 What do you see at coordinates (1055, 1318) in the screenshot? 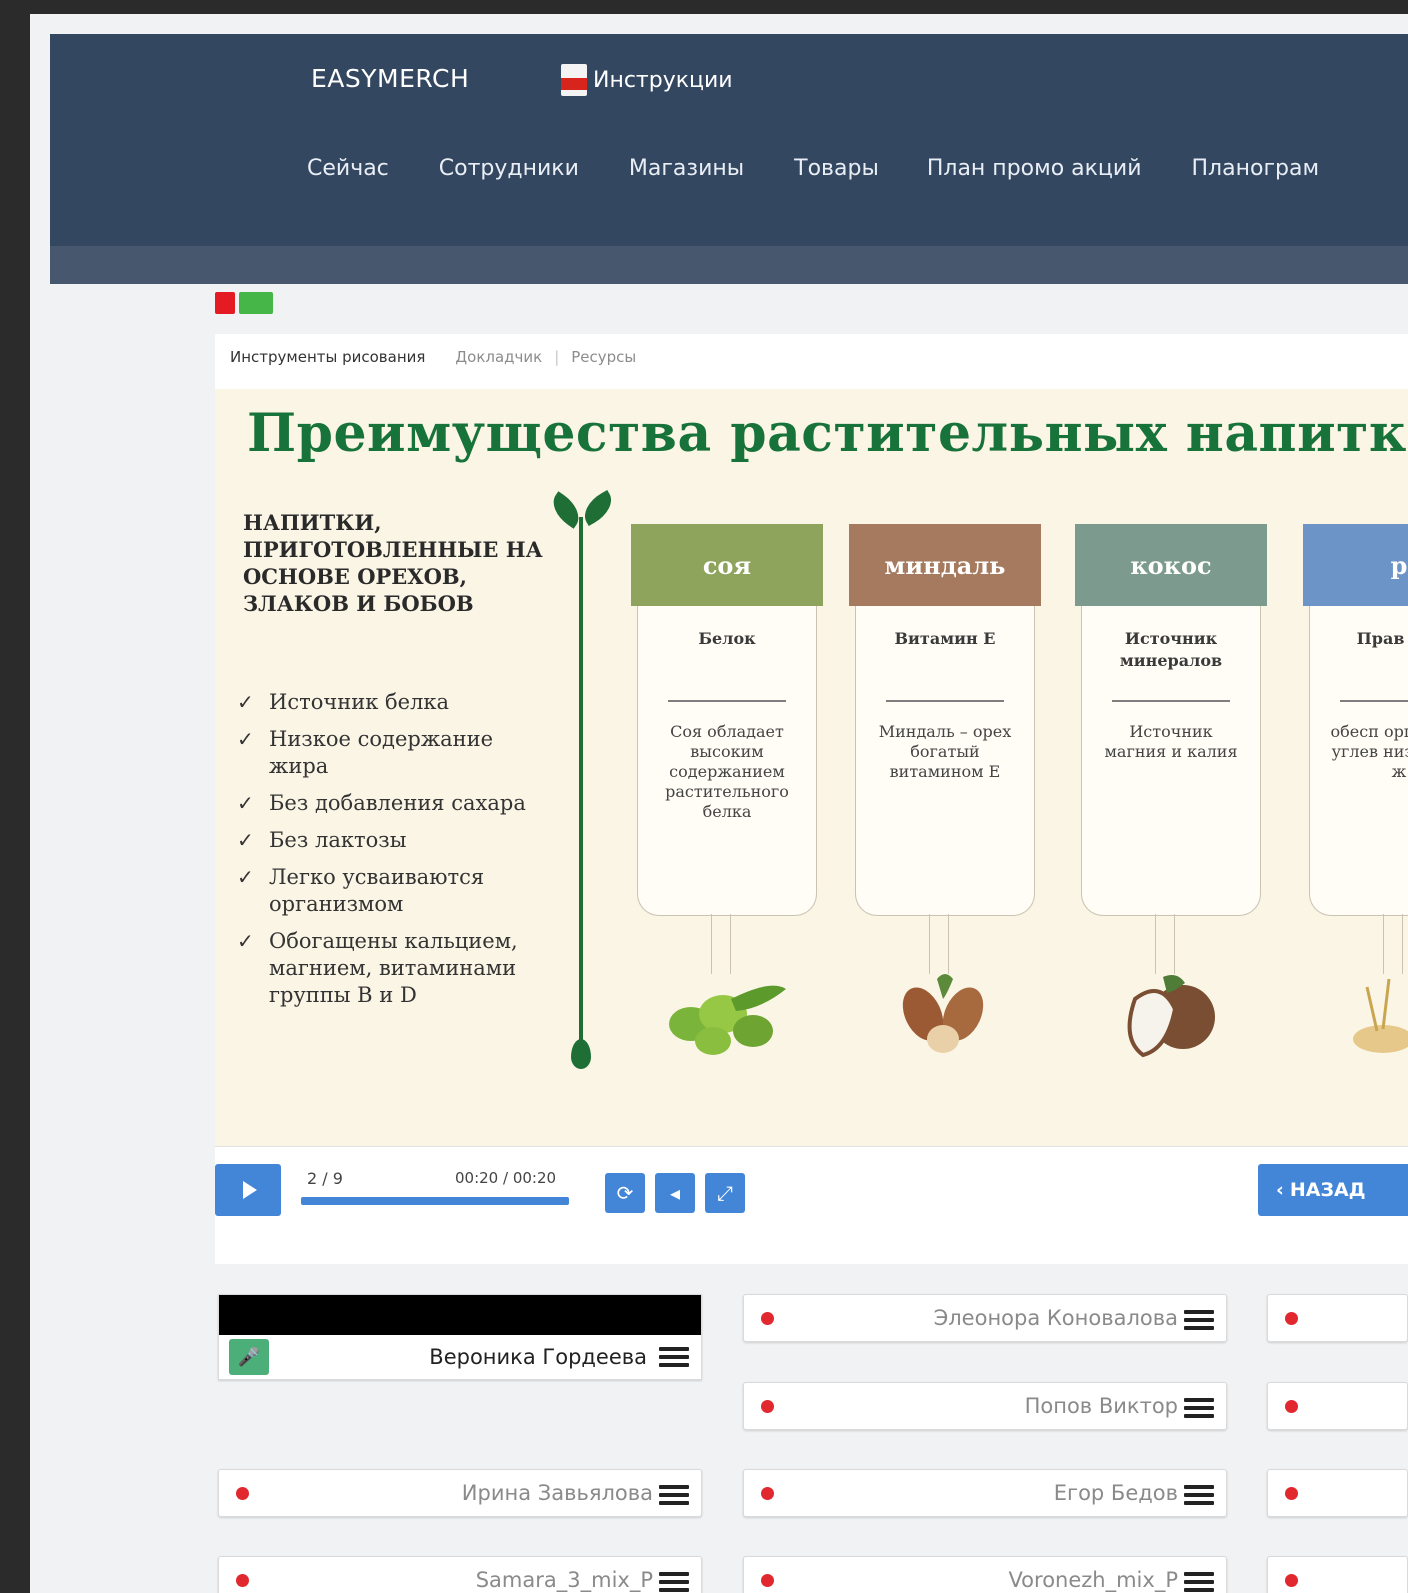
I see `participant-name: Элеонора Коновалова` at bounding box center [1055, 1318].